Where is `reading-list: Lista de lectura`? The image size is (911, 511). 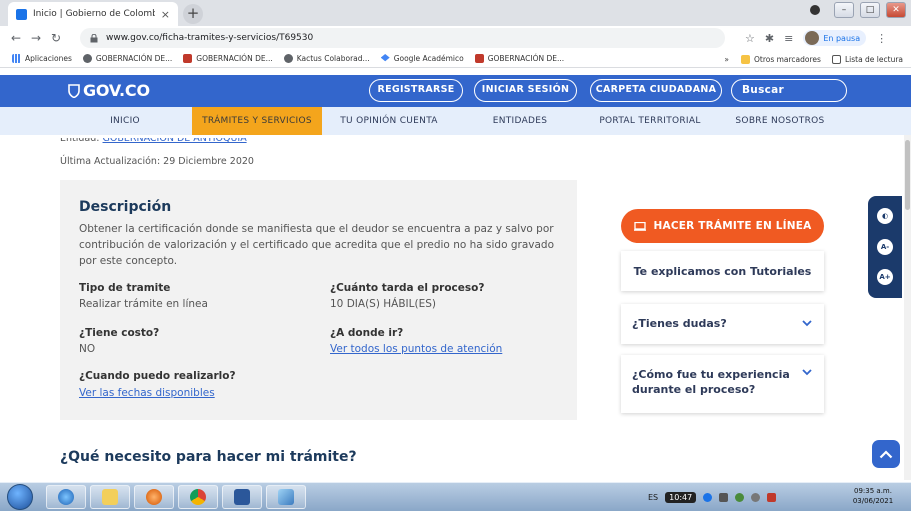 reading-list: Lista de lectura is located at coordinates (867, 59).